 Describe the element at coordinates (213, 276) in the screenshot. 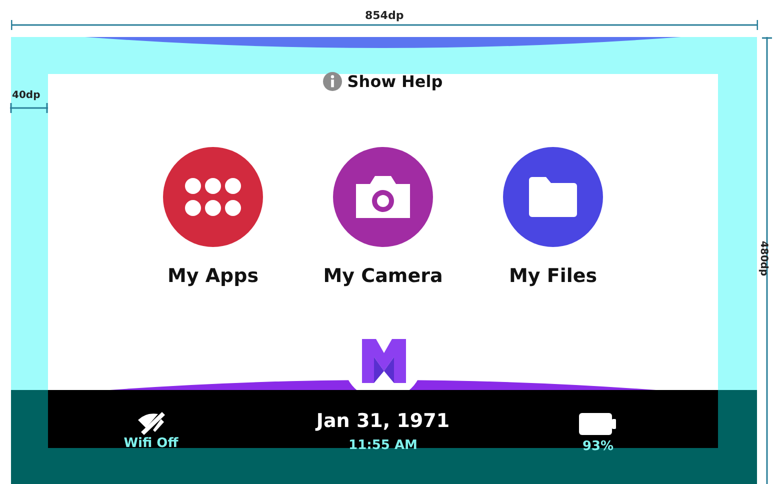

I see `app-label: My Apps` at that location.